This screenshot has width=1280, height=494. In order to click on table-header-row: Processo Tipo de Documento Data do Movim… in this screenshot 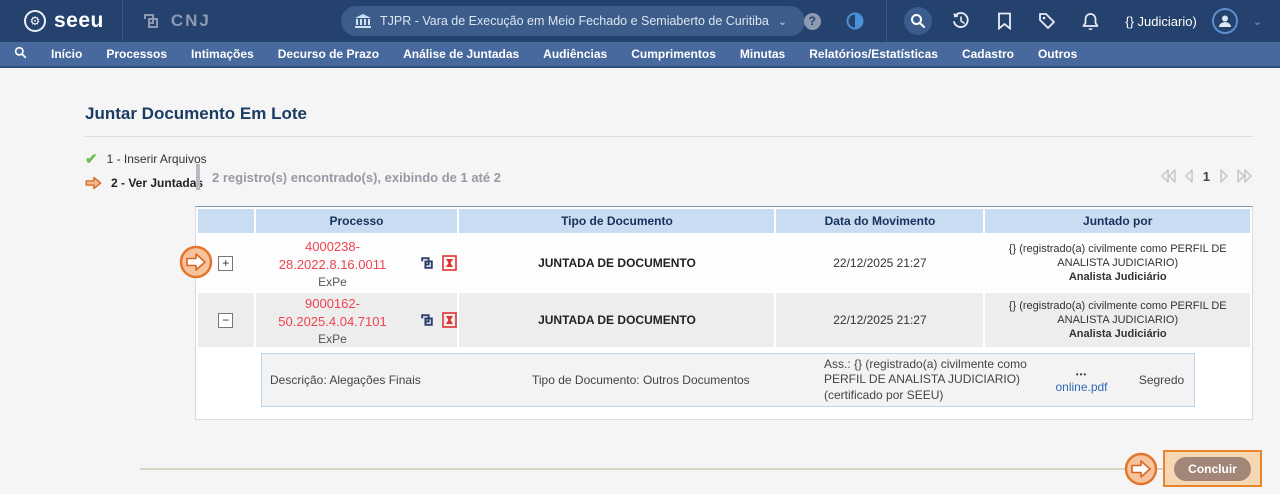, I will do `click(724, 221)`.